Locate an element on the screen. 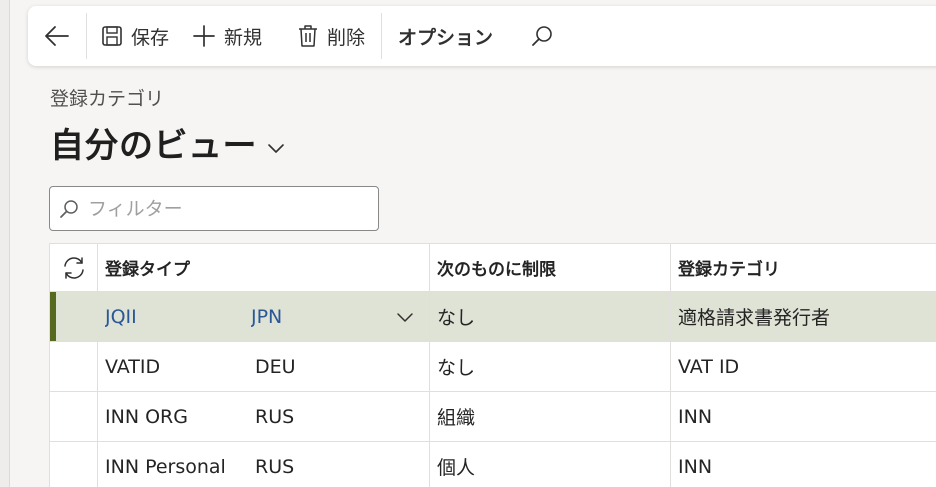  column-header-restrict-to: 次のものに制限 is located at coordinates (552, 267).